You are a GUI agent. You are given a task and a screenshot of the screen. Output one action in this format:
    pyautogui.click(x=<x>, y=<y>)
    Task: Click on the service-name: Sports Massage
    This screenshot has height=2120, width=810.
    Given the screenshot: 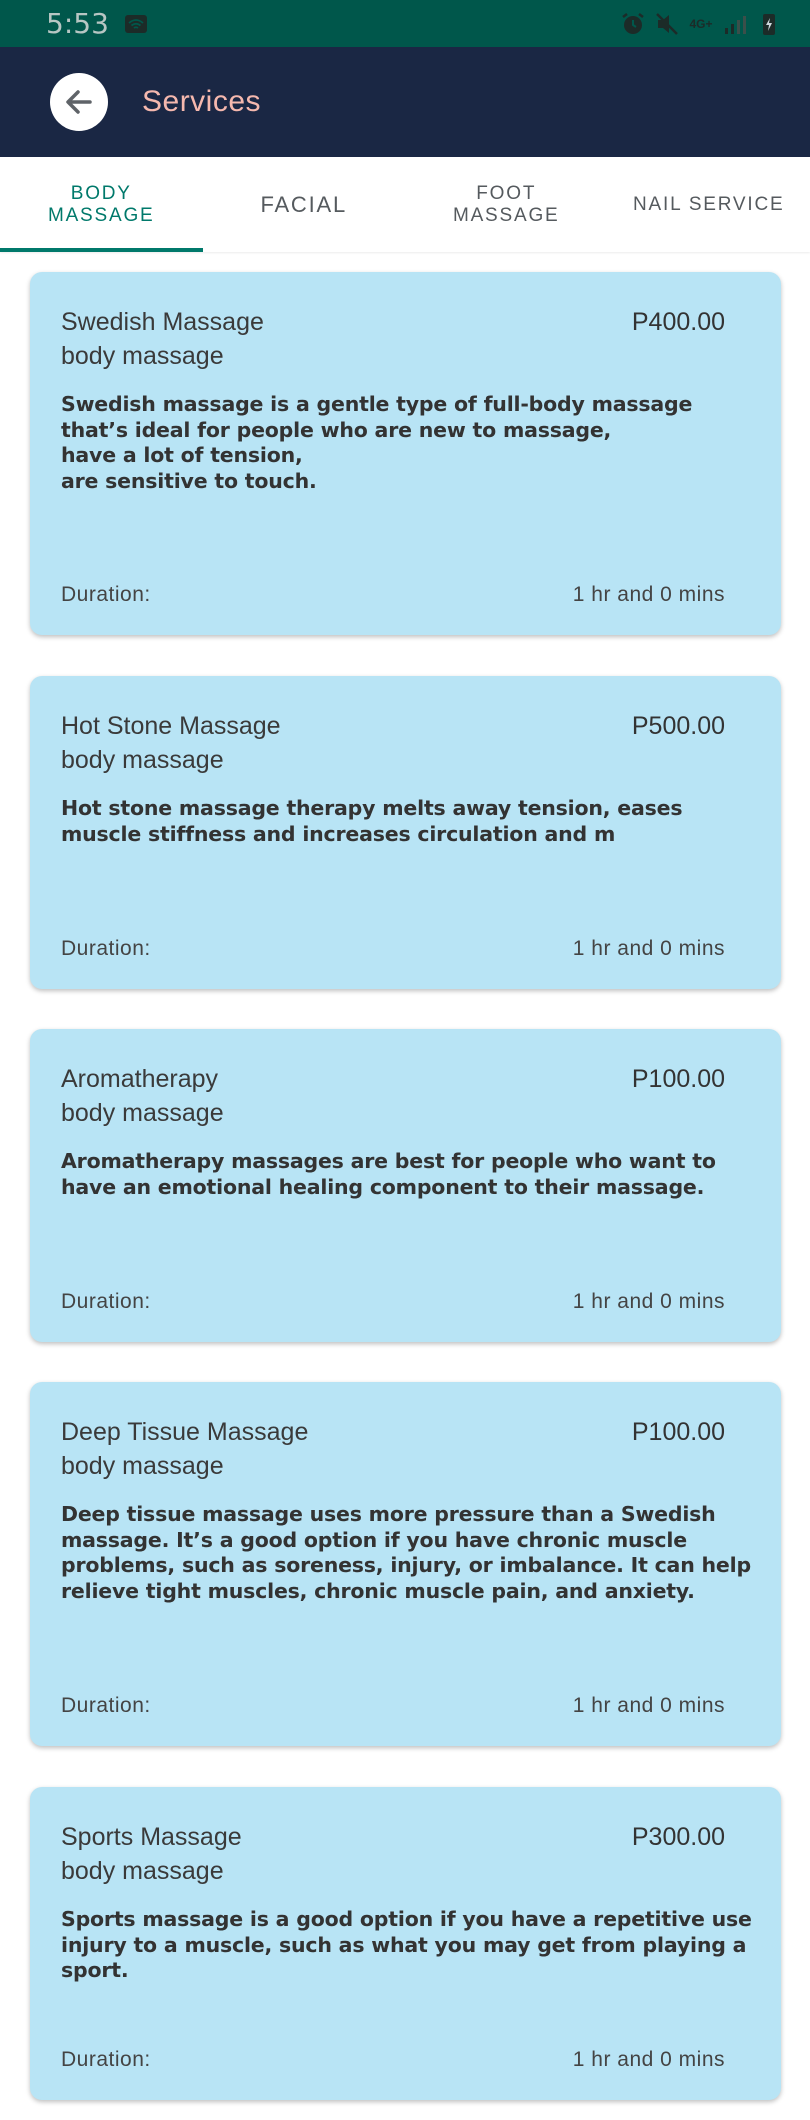 What is the action you would take?
    pyautogui.click(x=151, y=1837)
    